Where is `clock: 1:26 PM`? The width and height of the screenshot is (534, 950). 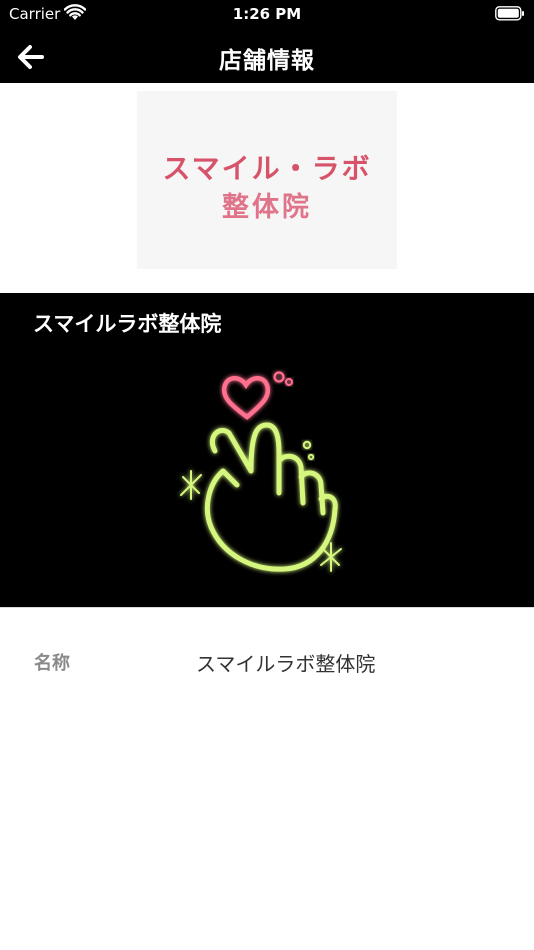 clock: 1:26 PM is located at coordinates (267, 14).